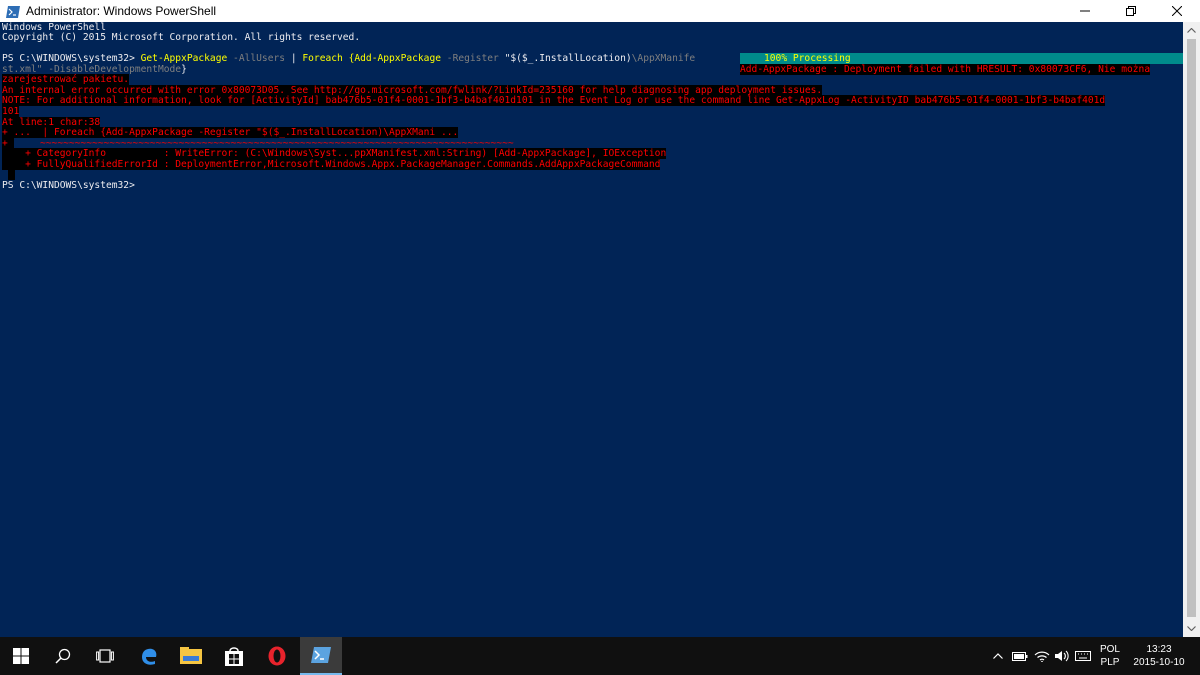  I want to click on file-explorer-button, so click(191, 656).